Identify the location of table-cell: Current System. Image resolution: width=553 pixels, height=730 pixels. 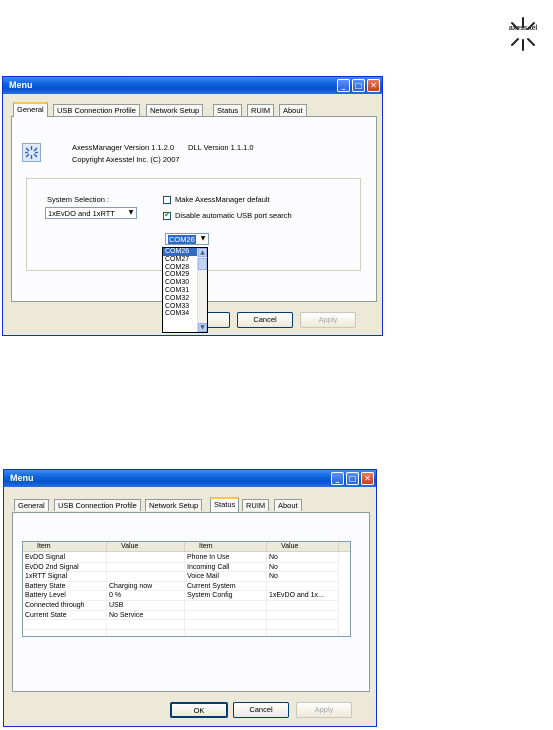
(226, 586).